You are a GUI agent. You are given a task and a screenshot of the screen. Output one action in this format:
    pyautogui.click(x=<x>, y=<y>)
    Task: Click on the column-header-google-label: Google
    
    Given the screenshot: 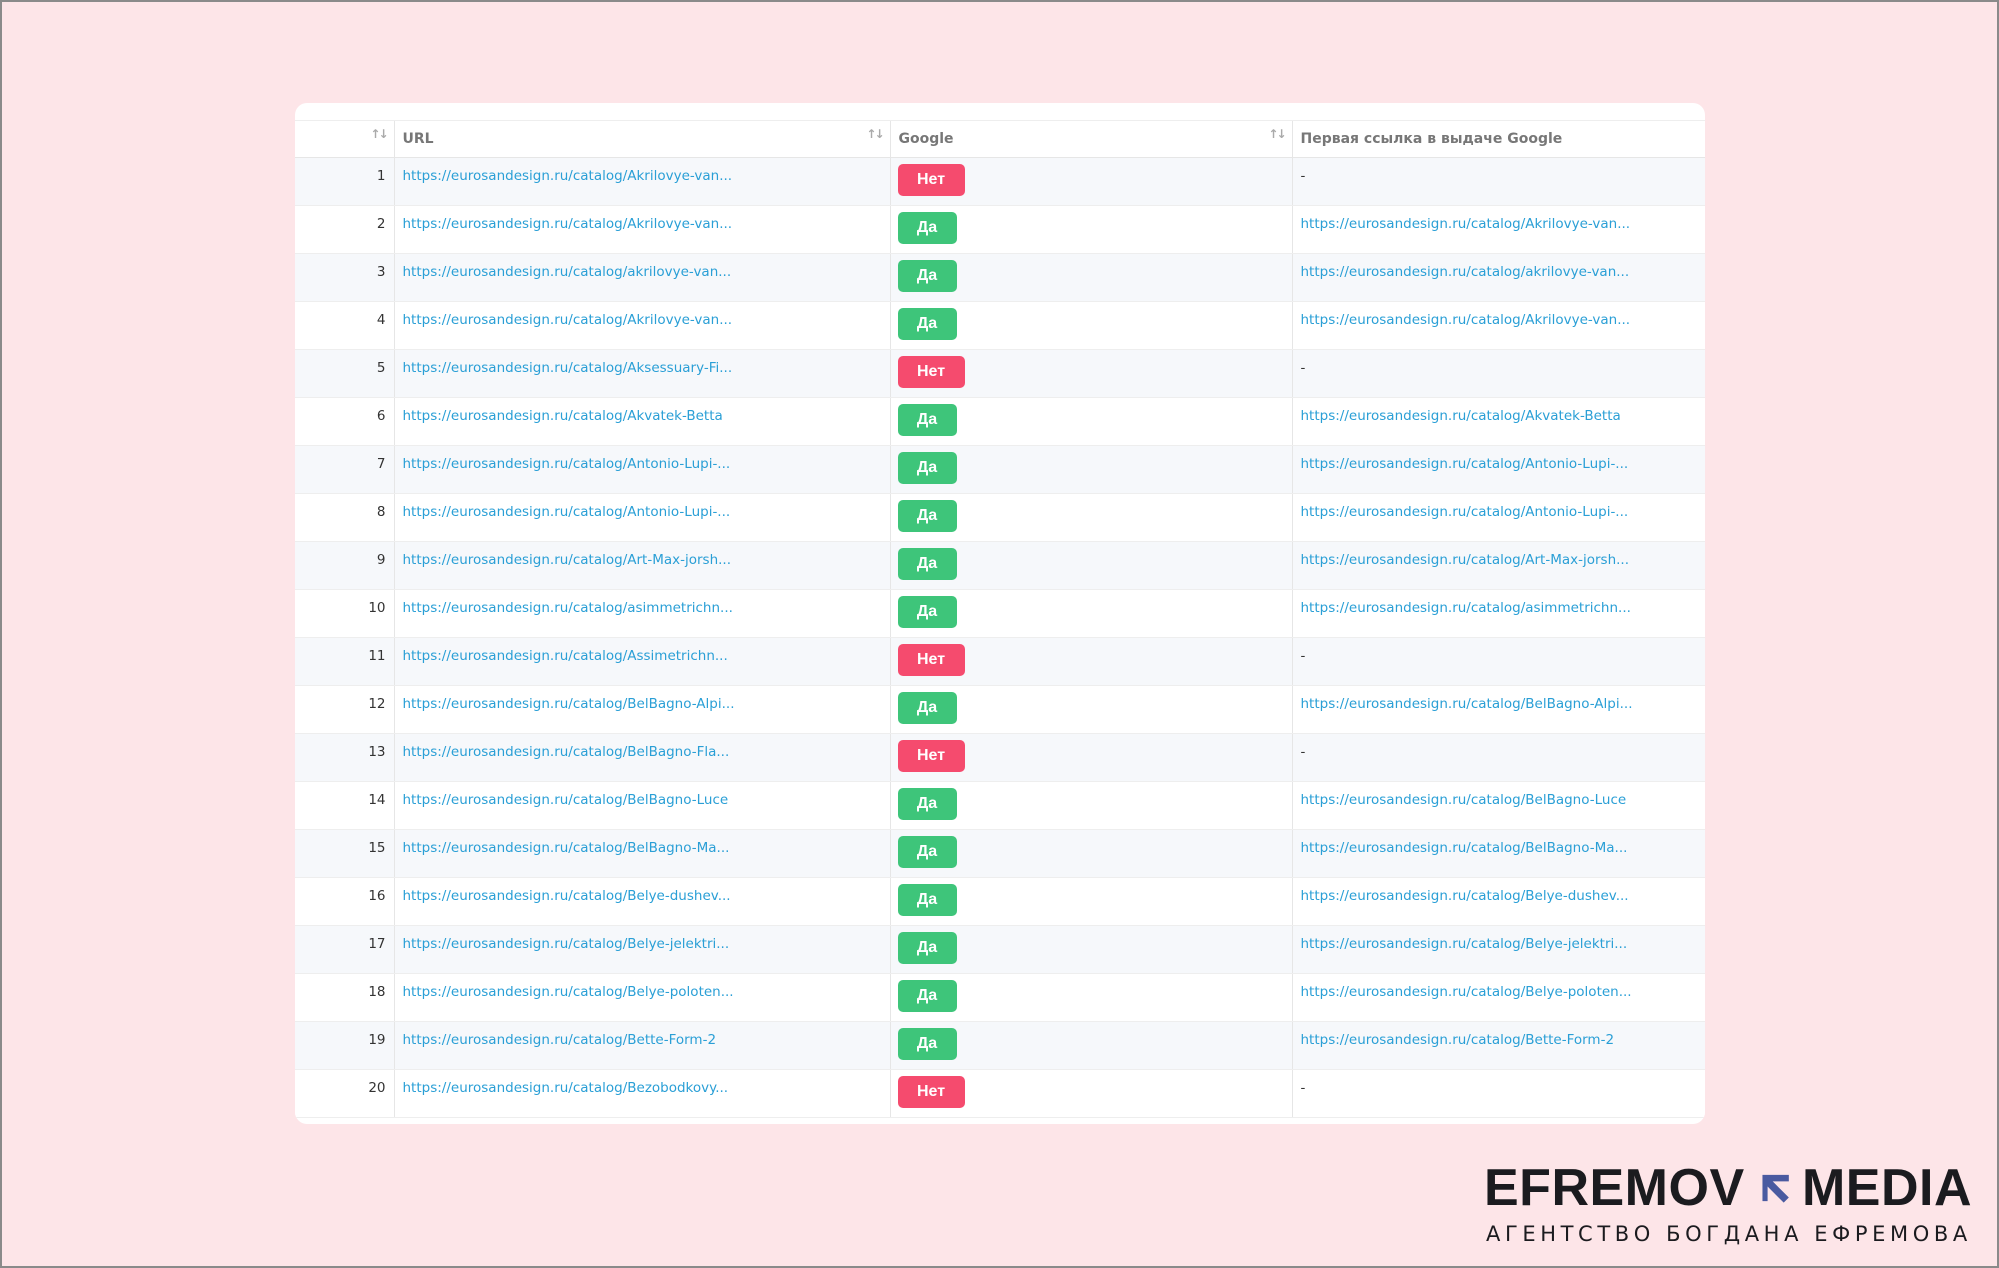 What is the action you would take?
    pyautogui.click(x=926, y=139)
    